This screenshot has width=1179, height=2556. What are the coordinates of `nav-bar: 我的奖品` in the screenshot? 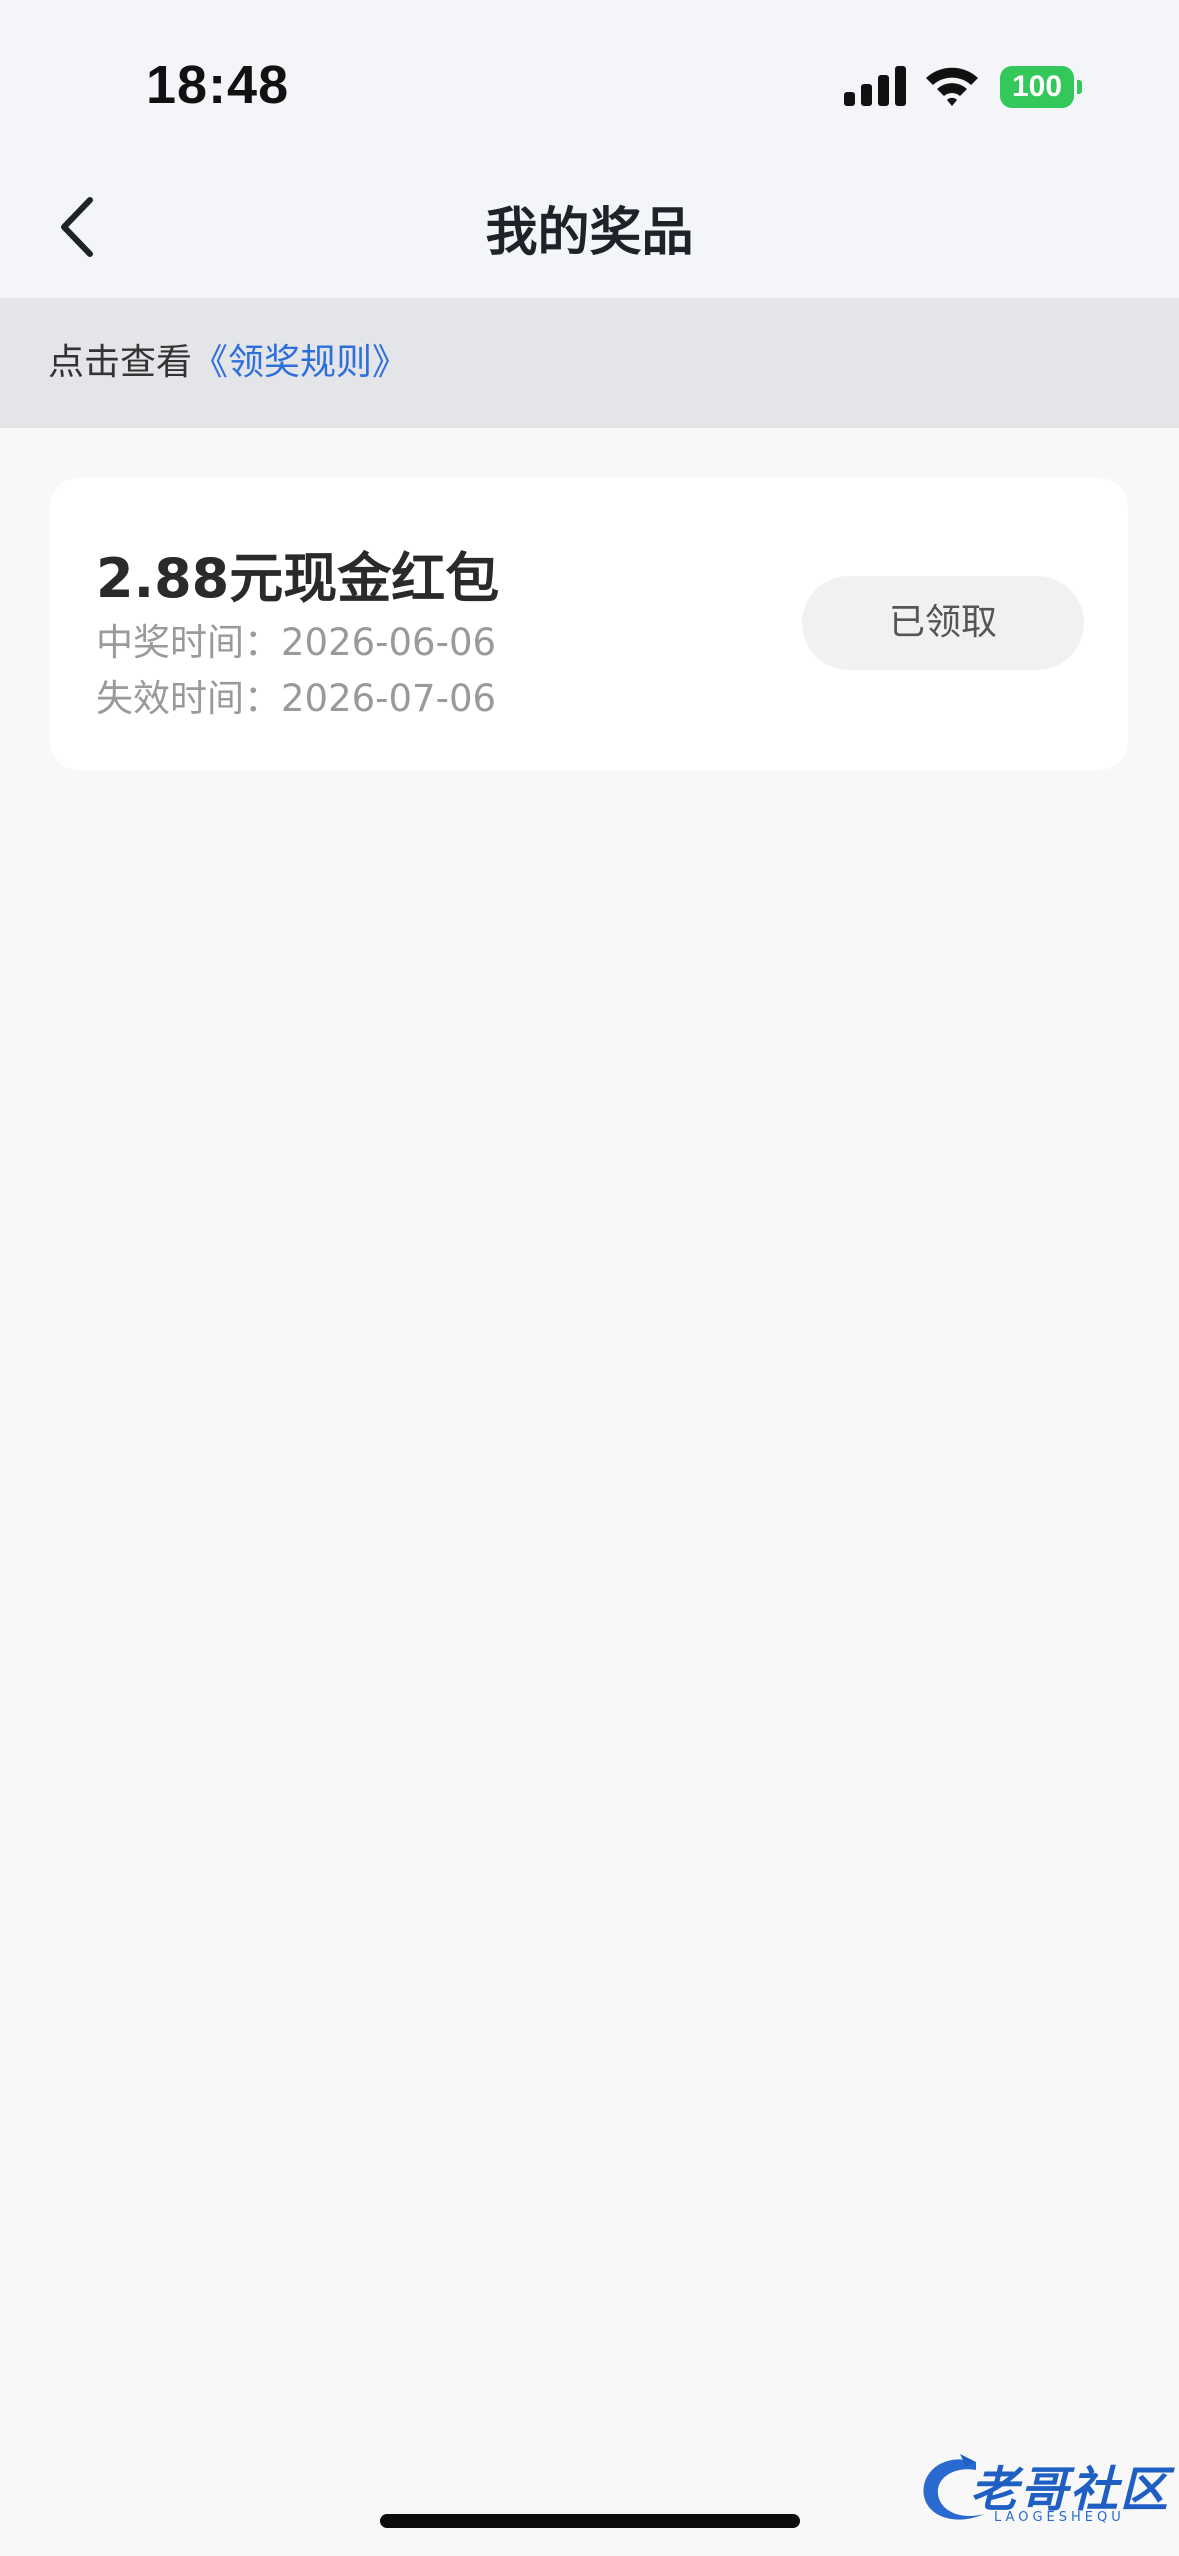 It's located at (589, 224).